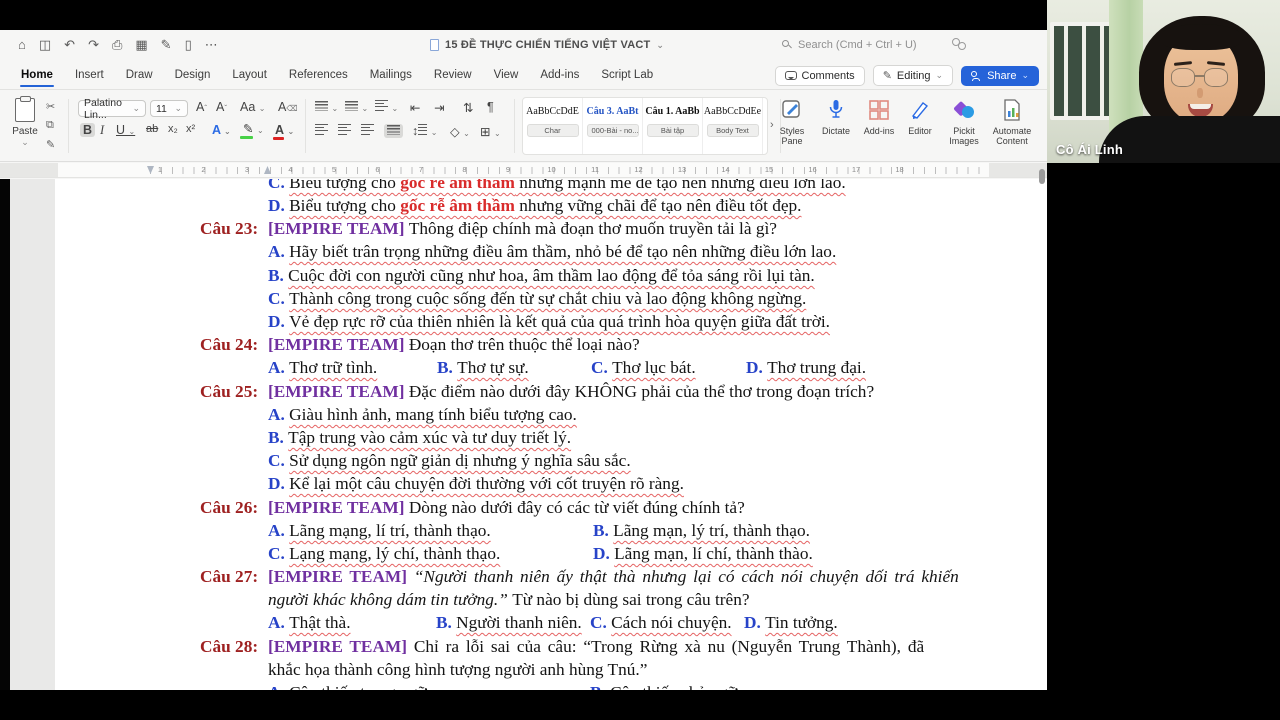 This screenshot has height=720, width=1280. I want to click on home-icon: ⌂, so click(22, 45).